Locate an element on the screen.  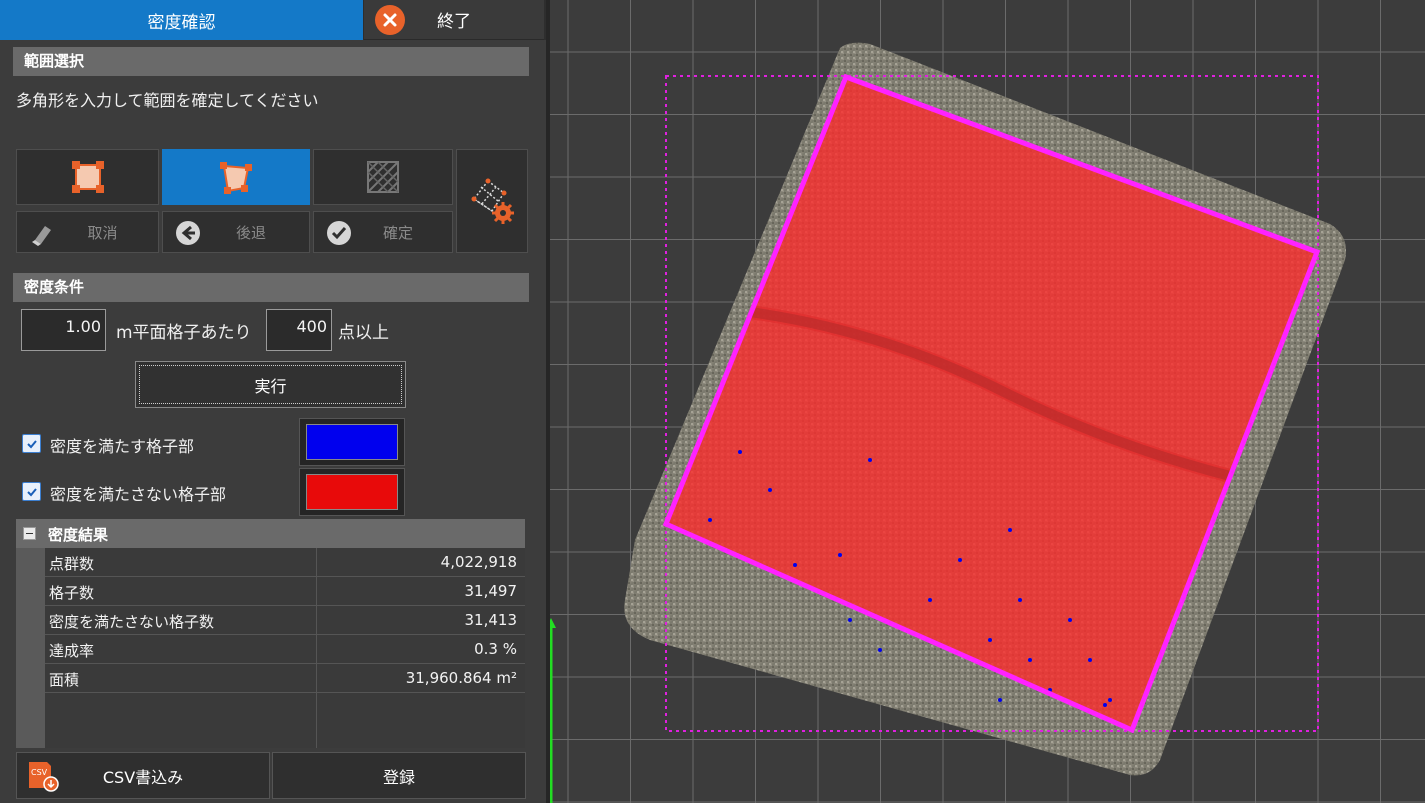
run-button-label: 実行 is located at coordinates (270, 386).